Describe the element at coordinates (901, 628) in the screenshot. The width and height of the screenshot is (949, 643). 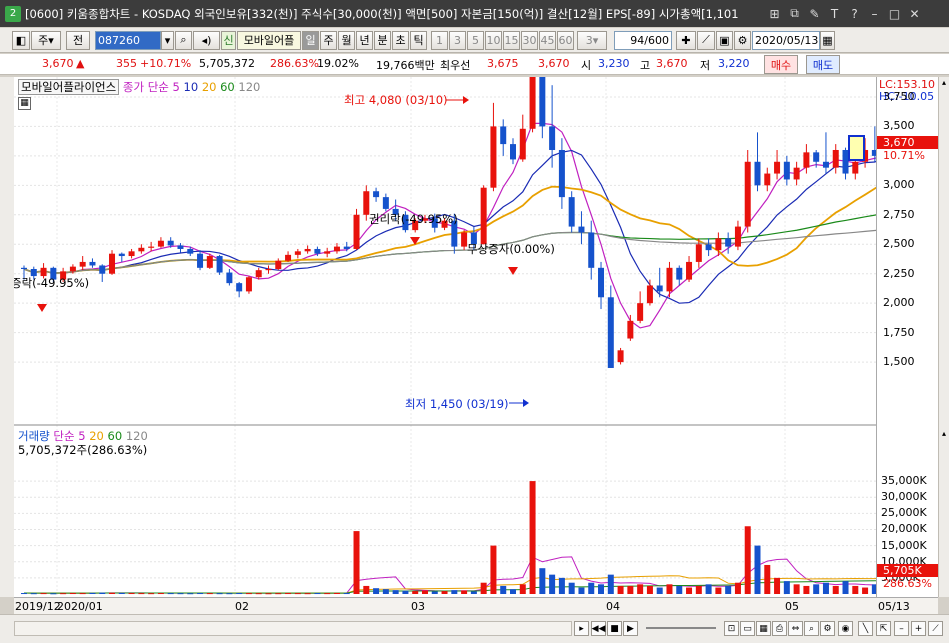
I see `zoom-out-icon: –` at that location.